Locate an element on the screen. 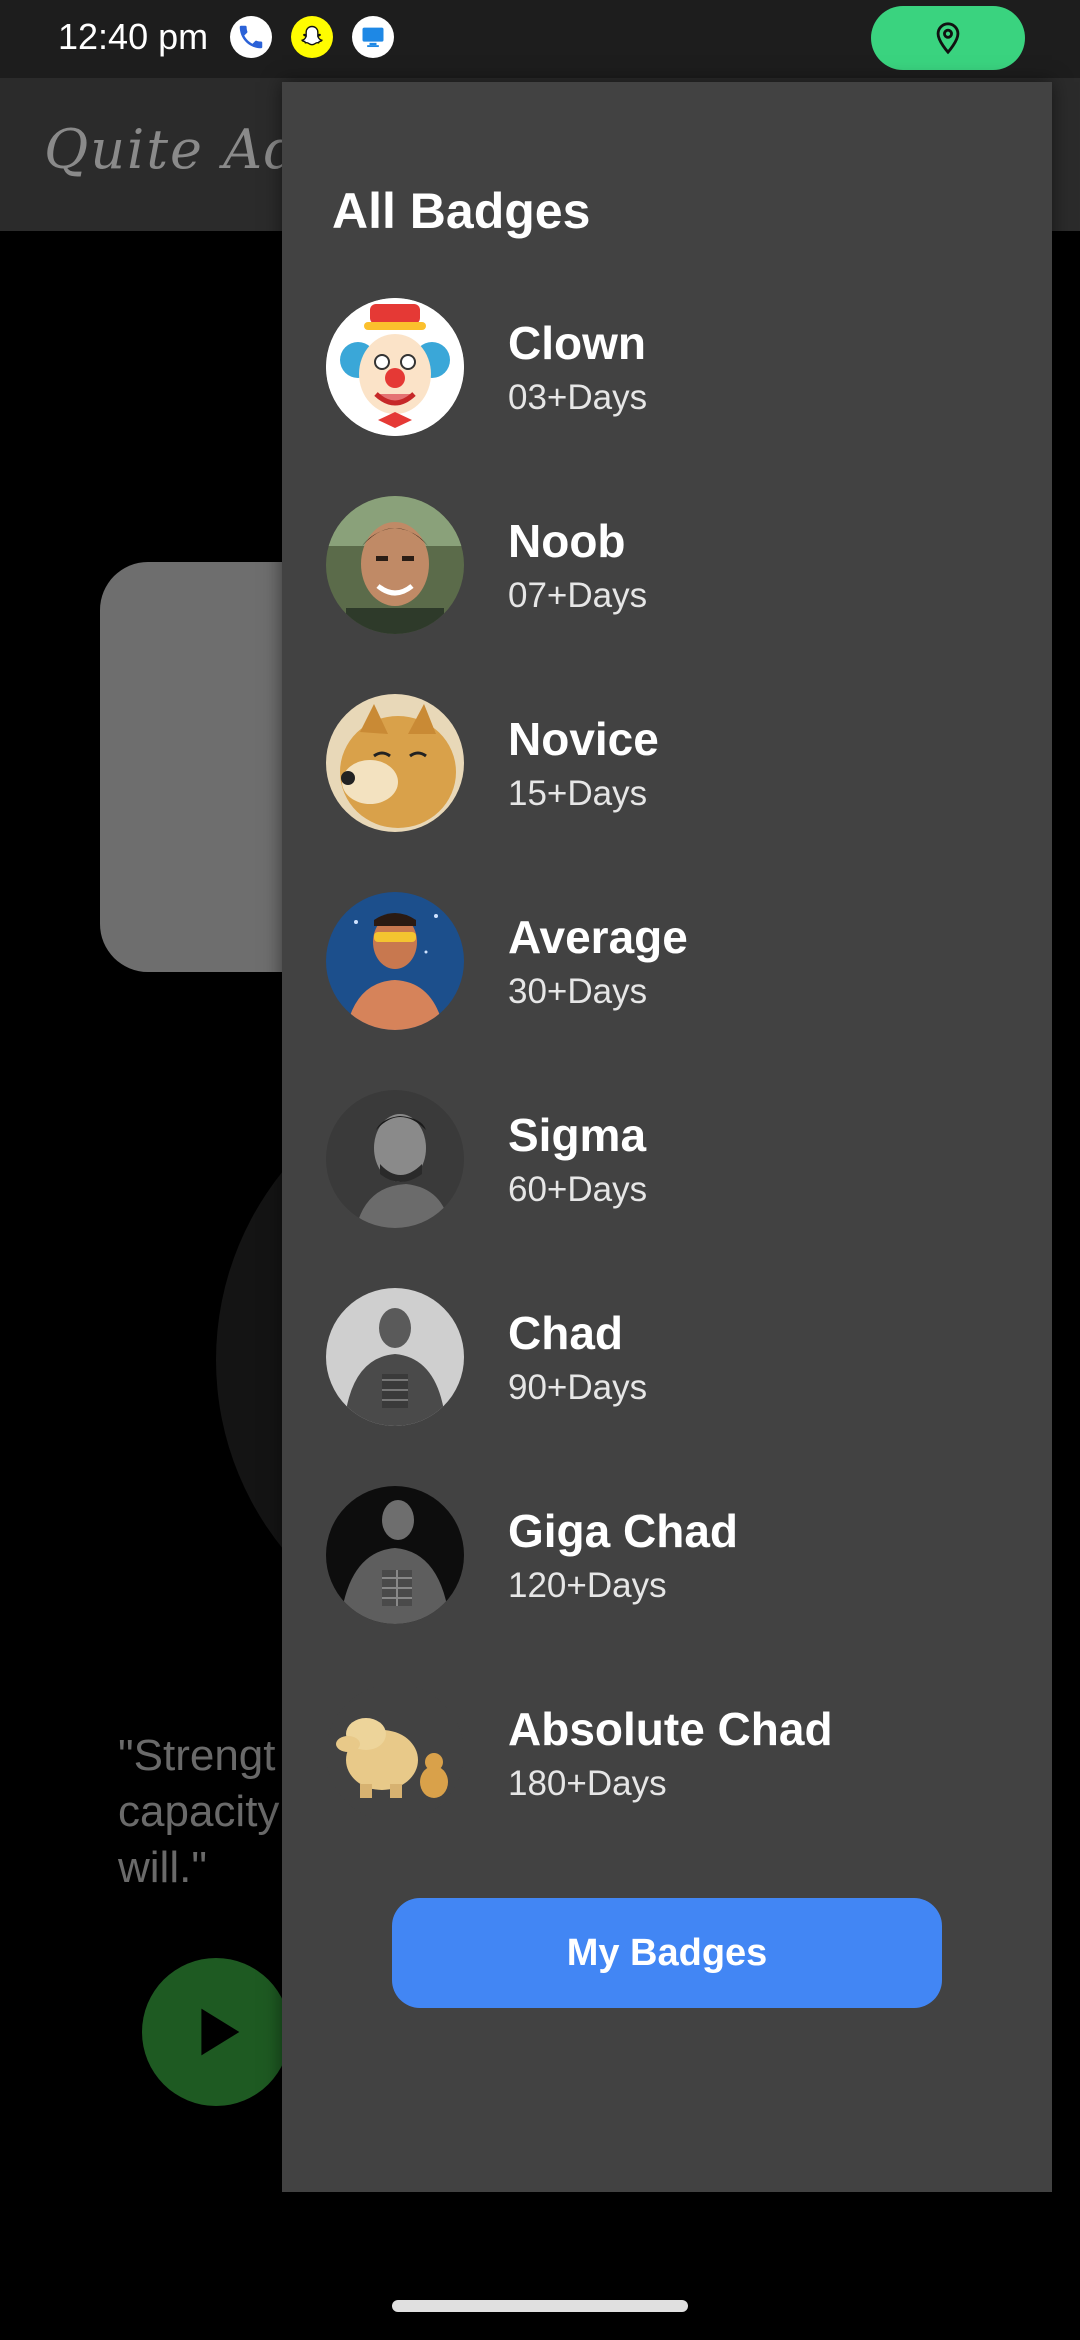  badge-name: Sigma is located at coordinates (577, 1135).